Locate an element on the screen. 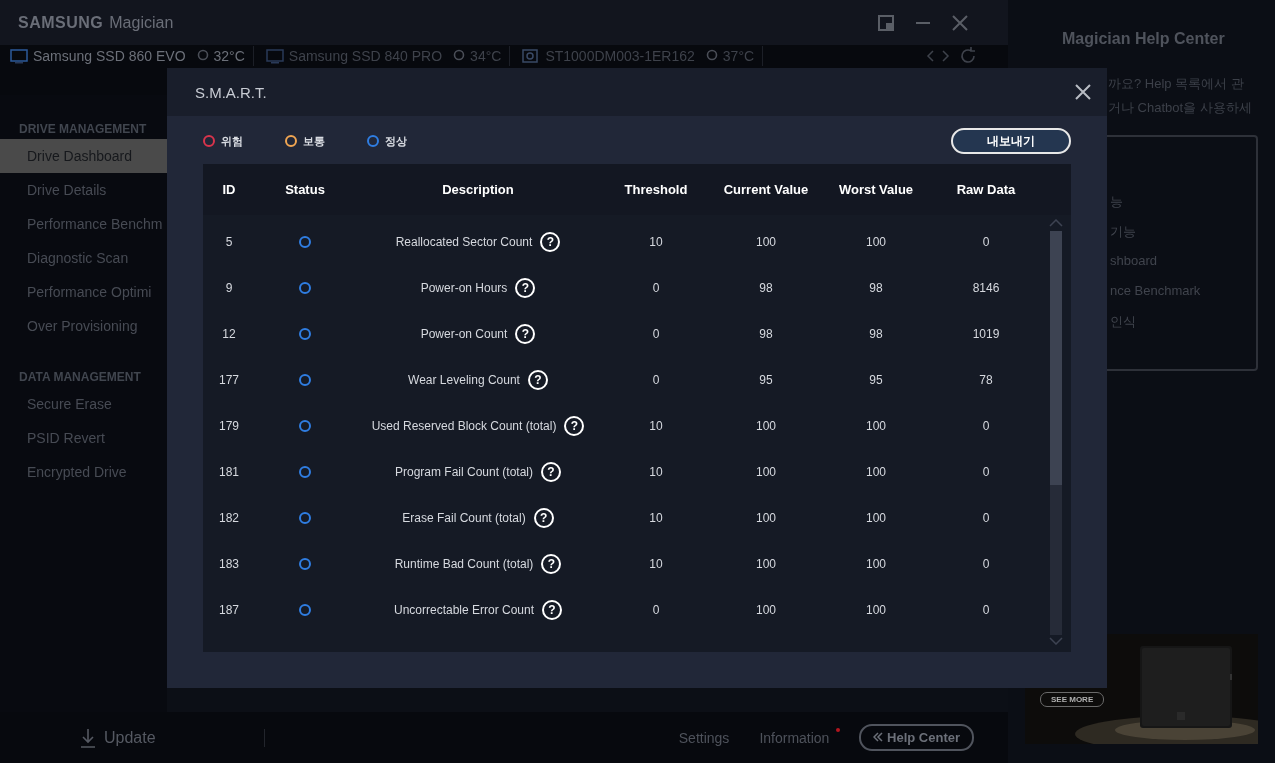  table-cell: Wear Leveling Count is located at coordinates (464, 380).